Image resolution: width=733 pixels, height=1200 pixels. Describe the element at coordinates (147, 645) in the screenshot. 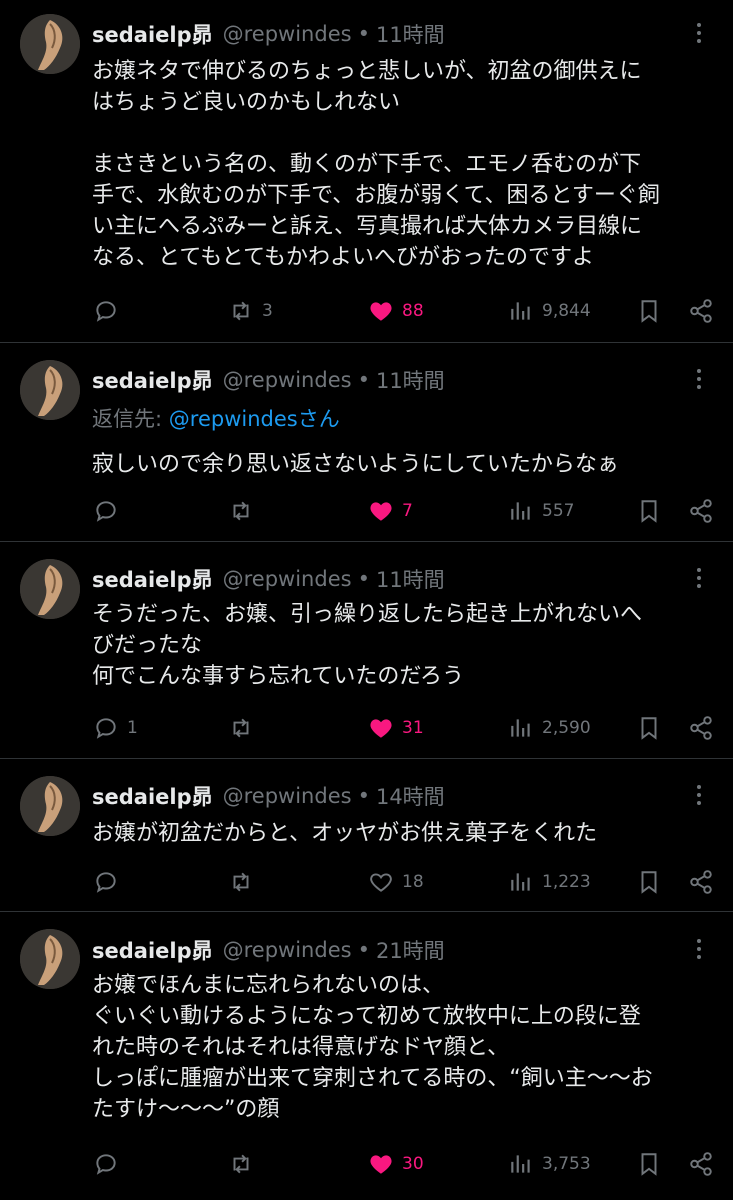

I see `text-line: びだったな` at that location.